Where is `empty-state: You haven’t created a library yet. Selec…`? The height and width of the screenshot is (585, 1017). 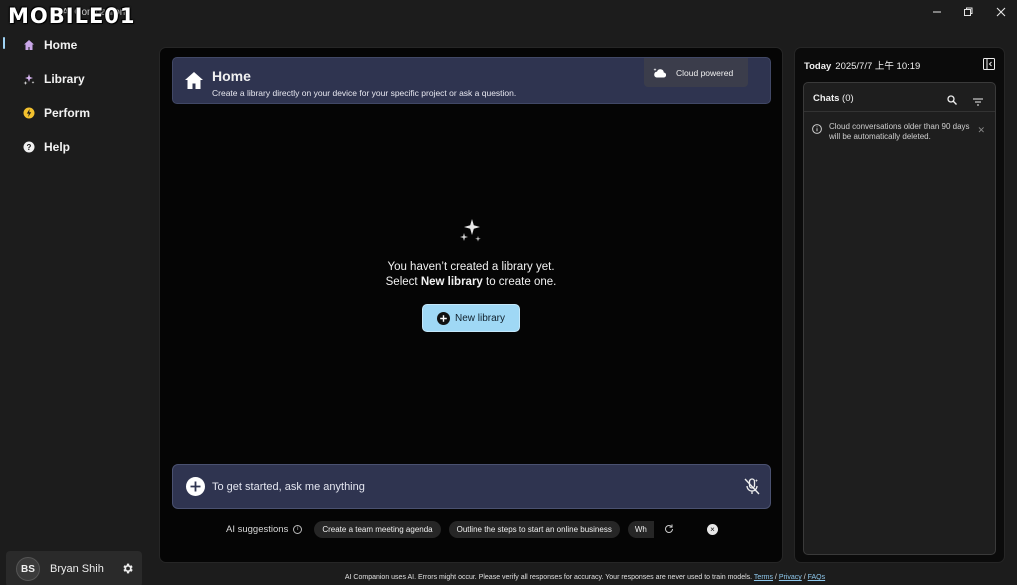 empty-state: You haven’t created a library yet. Selec… is located at coordinates (471, 275).